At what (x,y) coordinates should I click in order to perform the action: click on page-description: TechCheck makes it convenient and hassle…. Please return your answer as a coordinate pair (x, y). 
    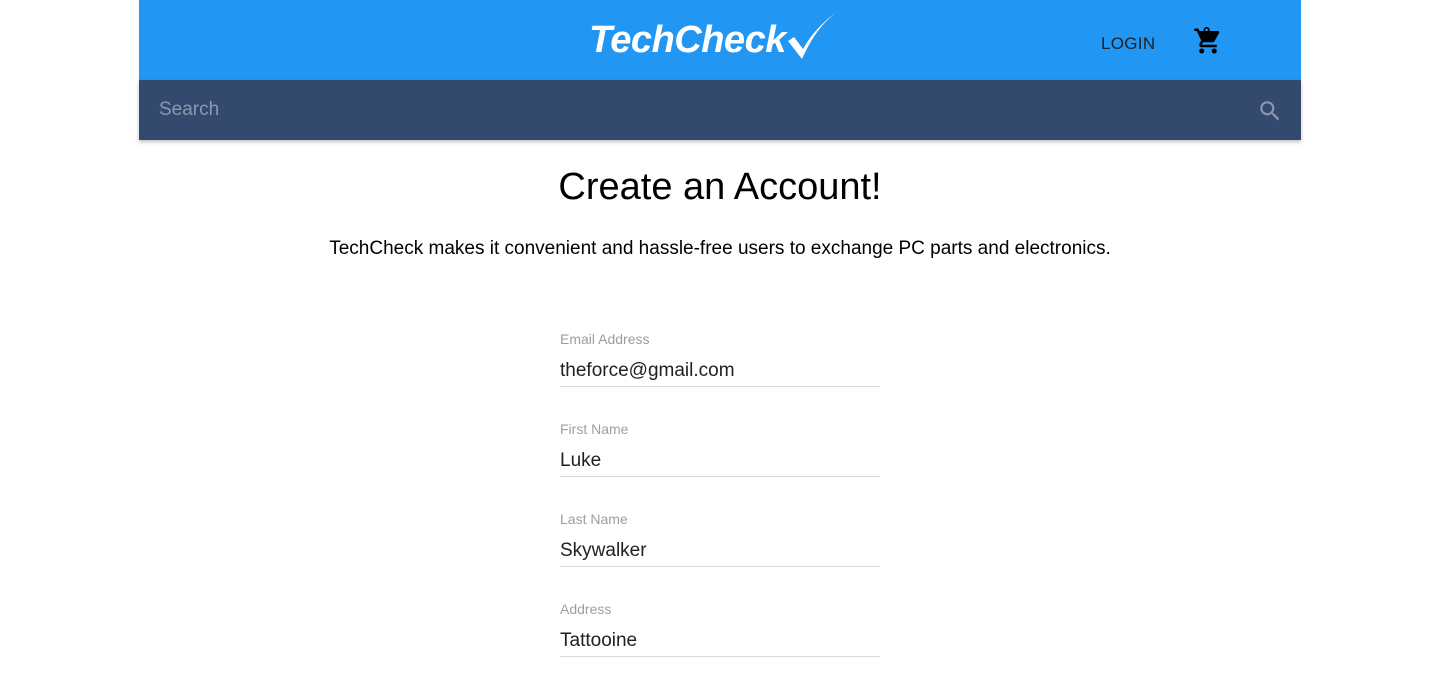
    Looking at the image, I should click on (720, 248).